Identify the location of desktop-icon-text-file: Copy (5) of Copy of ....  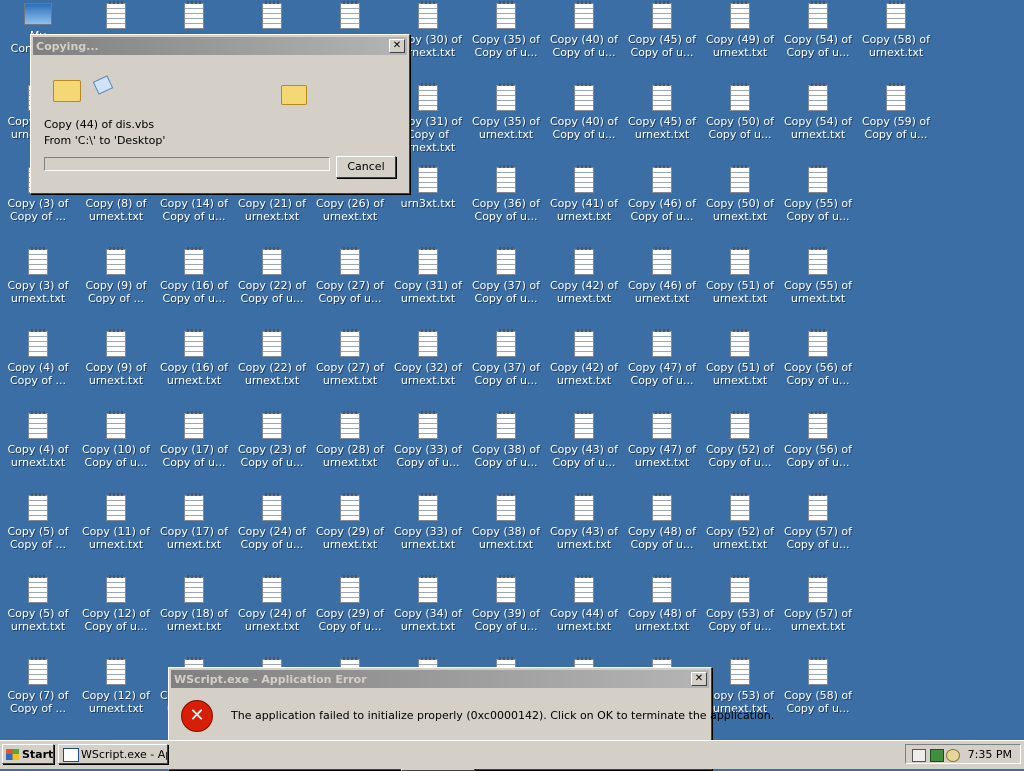
(38, 522).